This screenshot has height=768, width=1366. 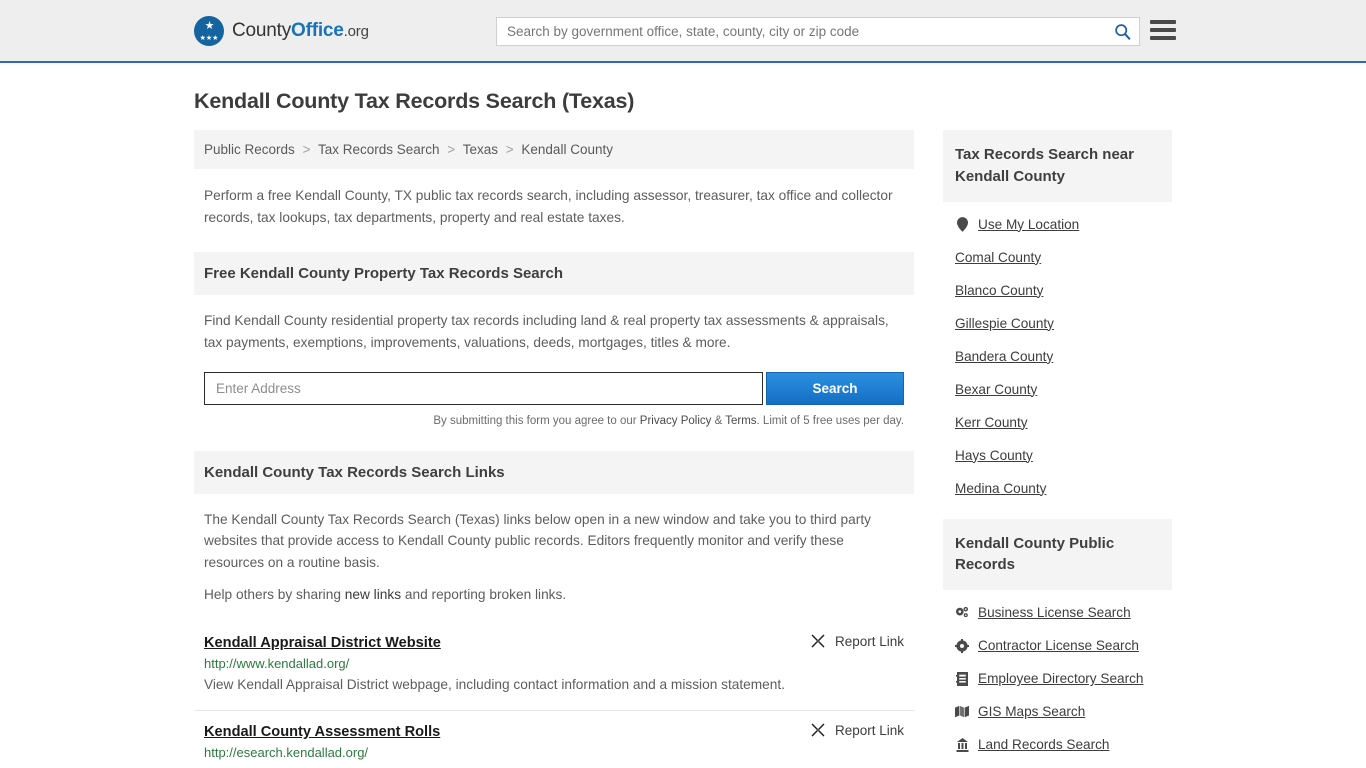 What do you see at coordinates (209, 25) in the screenshot?
I see `eagle-glyph: ★` at bounding box center [209, 25].